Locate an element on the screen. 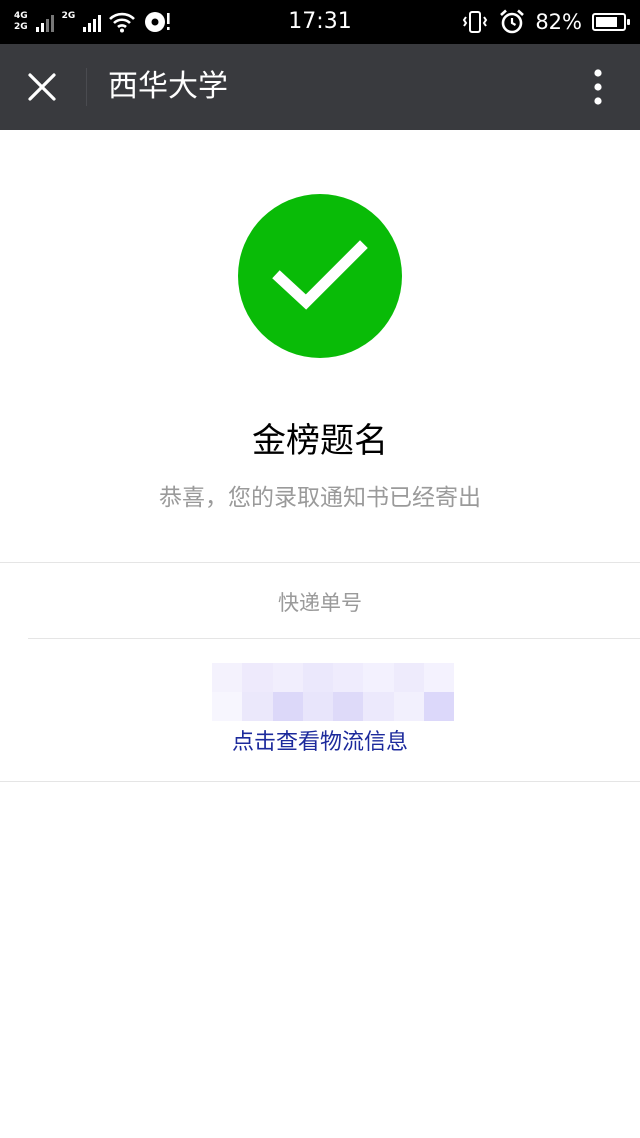 This screenshot has height=1138, width=640. status-right-group: 82% is located at coordinates (545, 22).